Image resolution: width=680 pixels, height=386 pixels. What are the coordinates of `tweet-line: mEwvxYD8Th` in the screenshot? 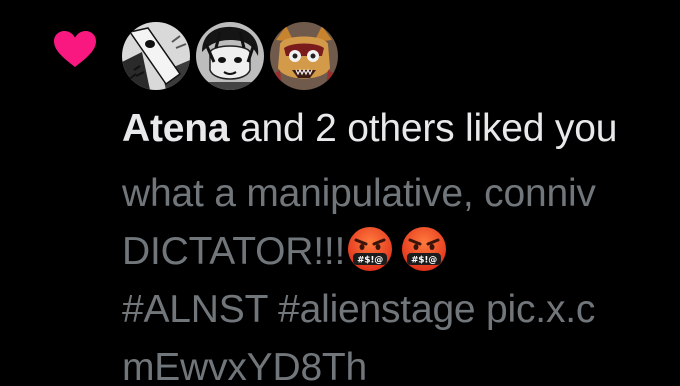 It's located at (245, 366).